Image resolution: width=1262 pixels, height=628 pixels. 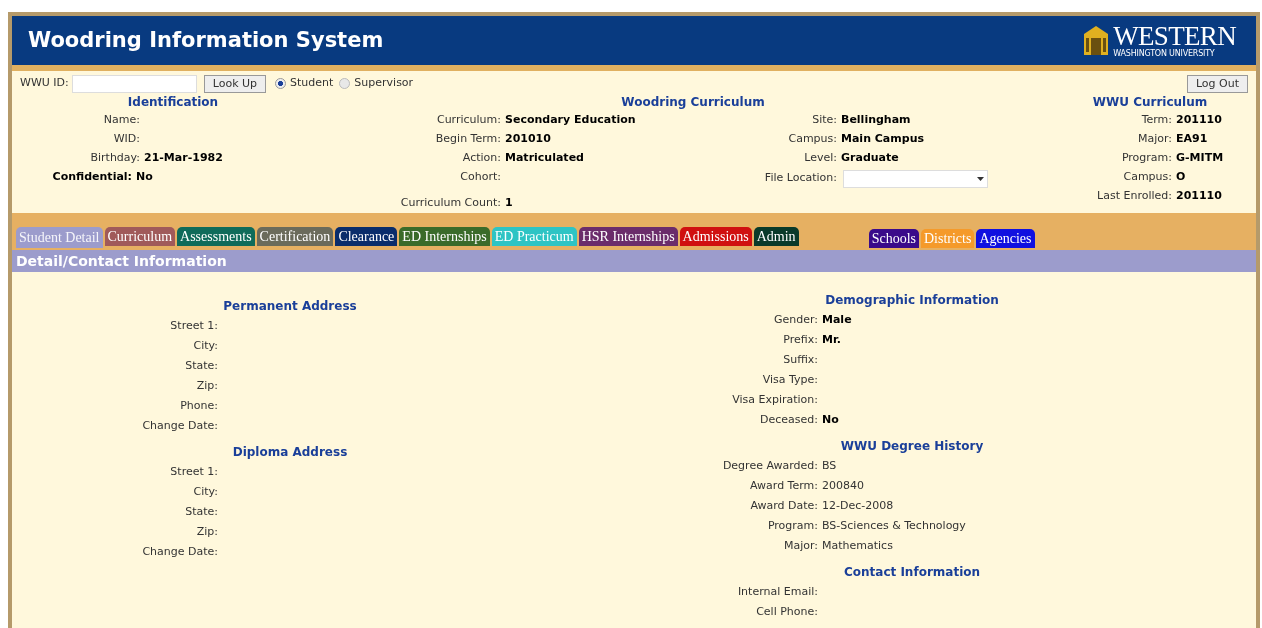 I want to click on section-heading: Permanent Address, so click(x=290, y=306).